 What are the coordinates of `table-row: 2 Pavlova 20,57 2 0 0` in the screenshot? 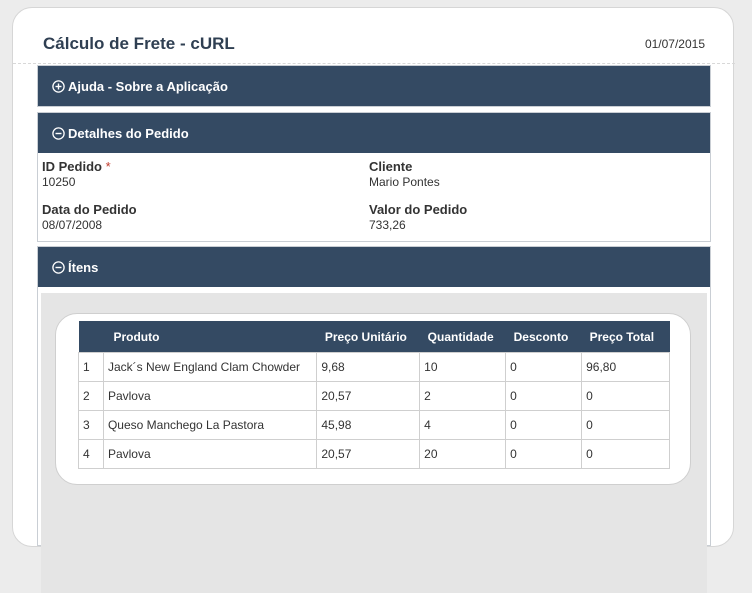 It's located at (374, 396).